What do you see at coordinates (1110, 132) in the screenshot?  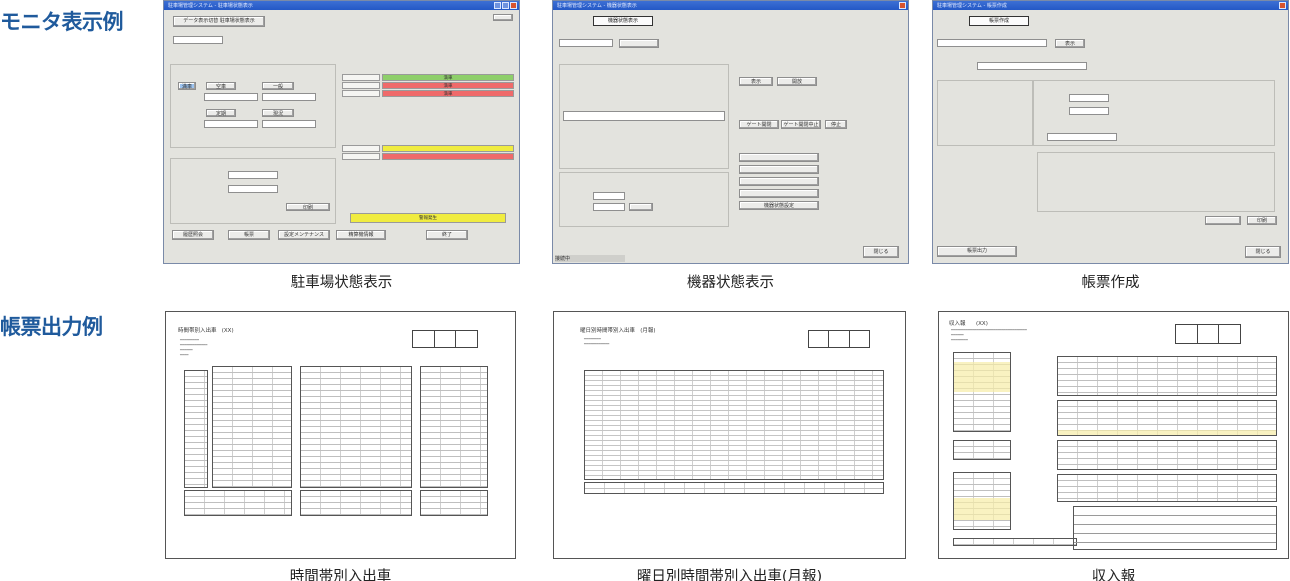 I see `report-creation-screenshot: 駐車場管理システム - 帳票作成 帳票作成 表示 印刷 帳票出力 閉じる` at bounding box center [1110, 132].